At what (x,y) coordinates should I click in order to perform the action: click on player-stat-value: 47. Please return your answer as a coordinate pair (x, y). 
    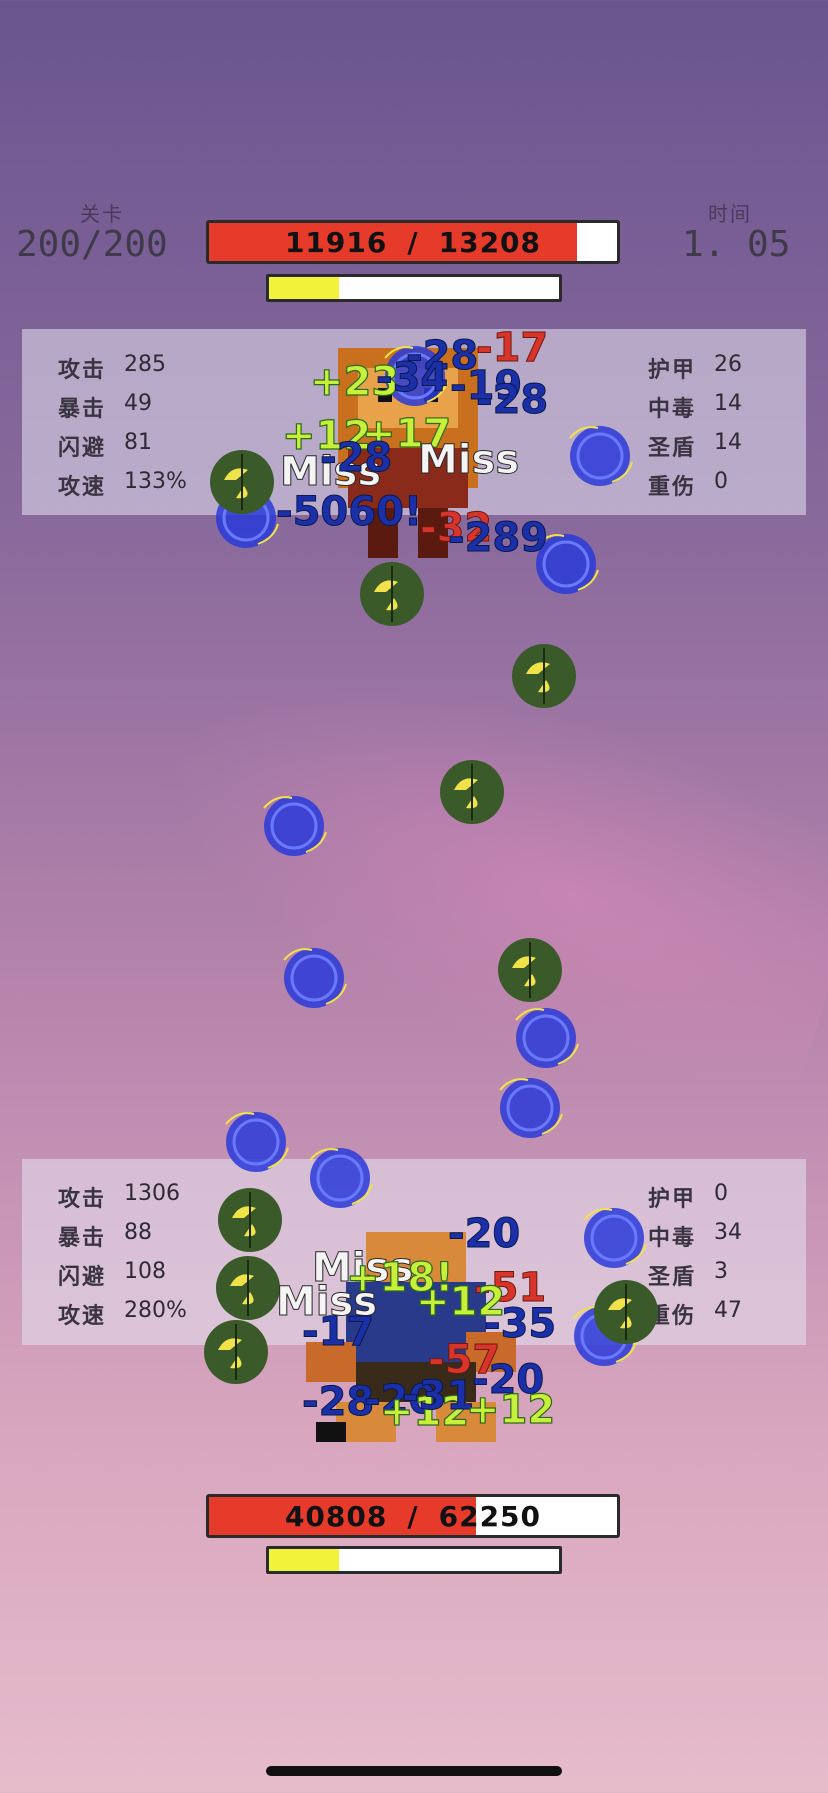
    Looking at the image, I should click on (728, 1310).